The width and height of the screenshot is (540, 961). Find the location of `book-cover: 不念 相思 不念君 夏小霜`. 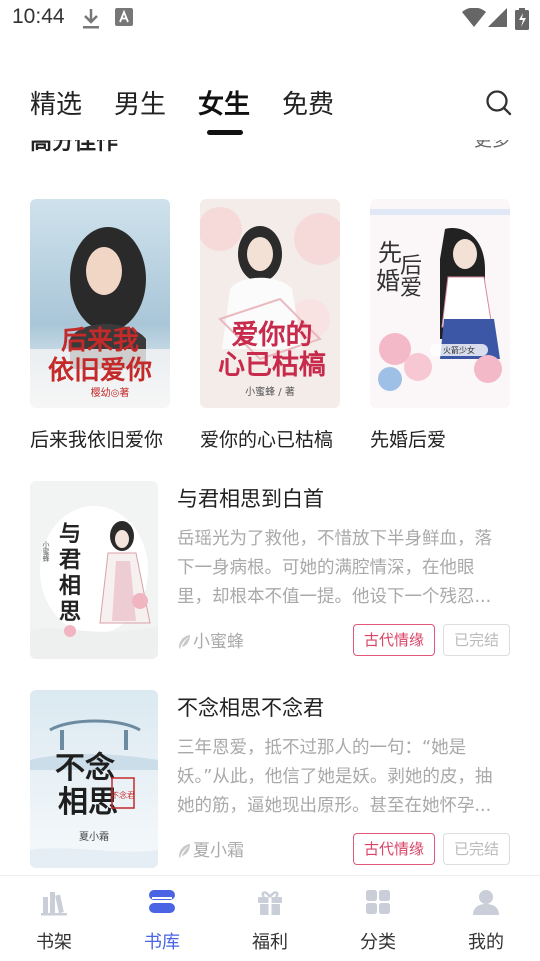

book-cover: 不念 相思 不念君 夏小霜 is located at coordinates (94, 779).